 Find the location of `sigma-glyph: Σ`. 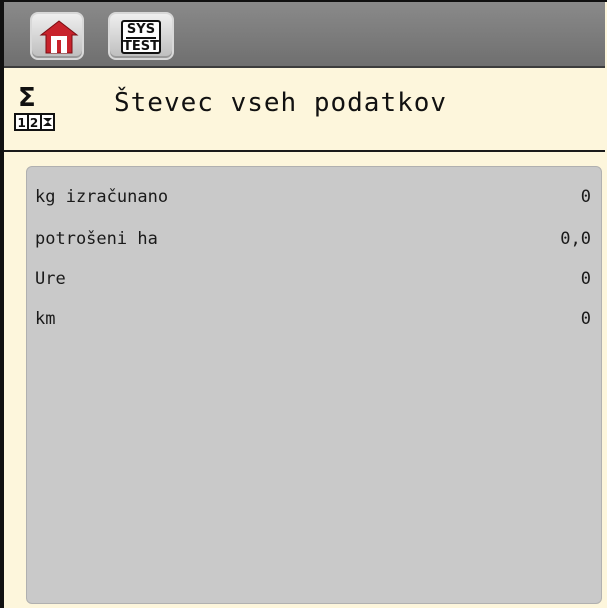

sigma-glyph: Σ is located at coordinates (27, 98).